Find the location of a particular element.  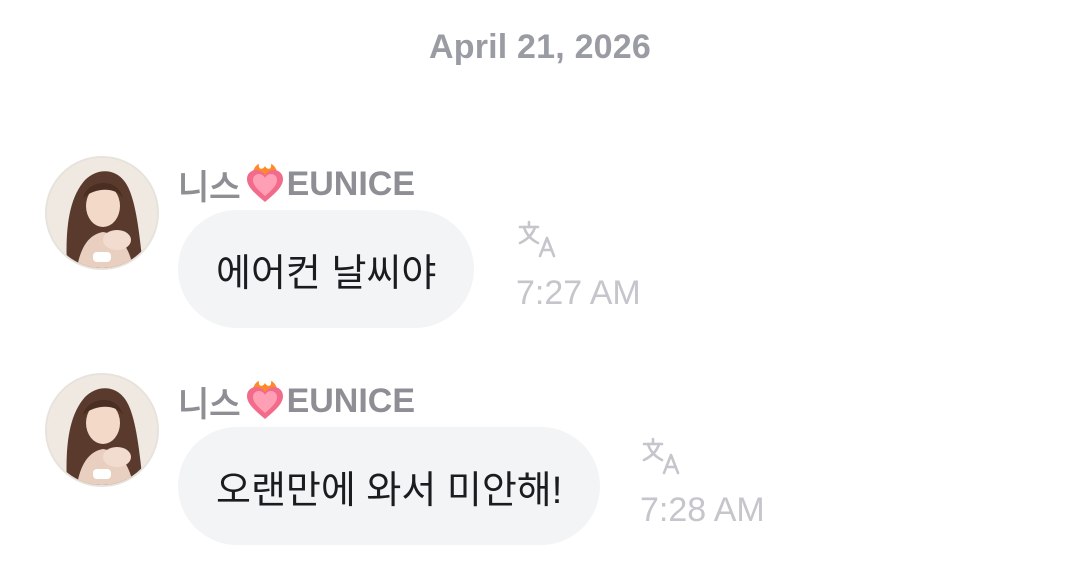

message-bubble: 에어컨 날씨야 is located at coordinates (326, 269).